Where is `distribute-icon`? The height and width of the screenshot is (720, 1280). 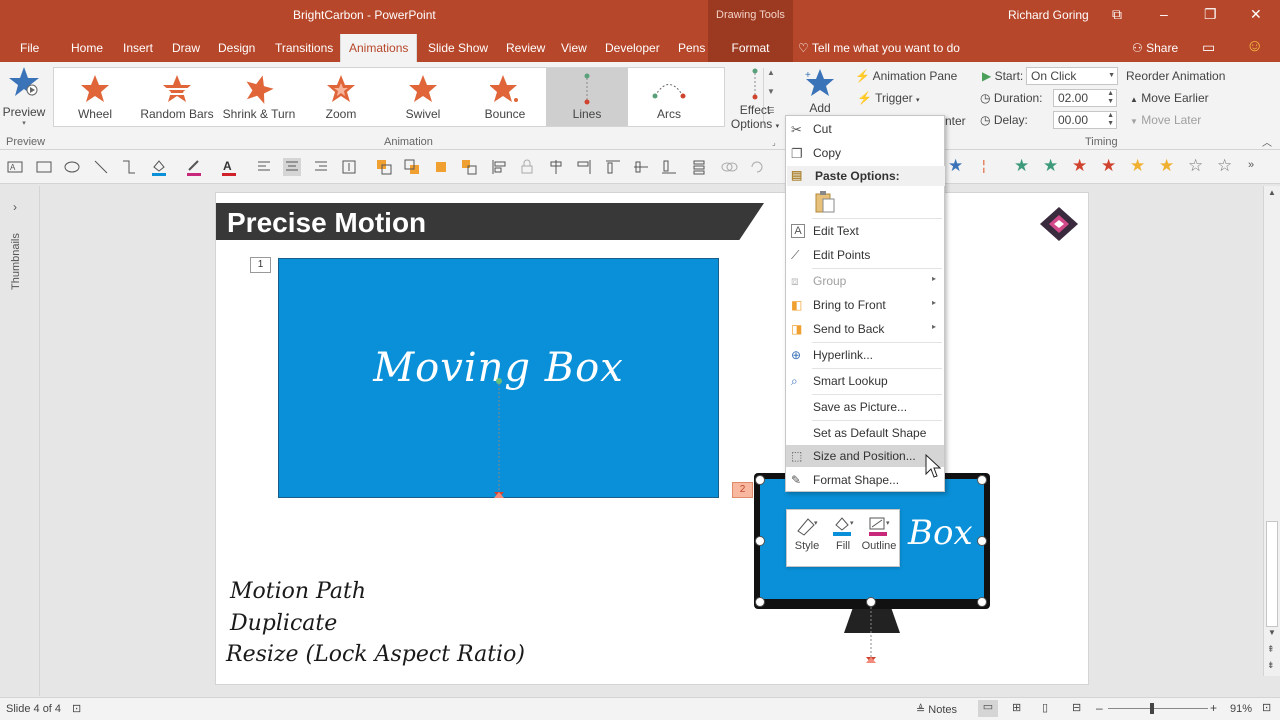 distribute-icon is located at coordinates (699, 167).